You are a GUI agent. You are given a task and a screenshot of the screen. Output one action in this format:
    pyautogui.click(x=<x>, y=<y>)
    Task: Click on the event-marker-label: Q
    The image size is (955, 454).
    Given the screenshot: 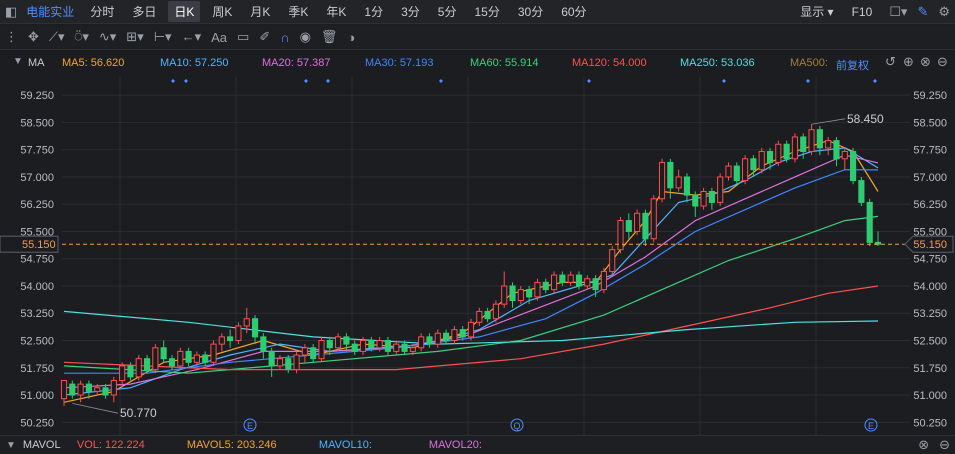 What is the action you would take?
    pyautogui.click(x=516, y=426)
    